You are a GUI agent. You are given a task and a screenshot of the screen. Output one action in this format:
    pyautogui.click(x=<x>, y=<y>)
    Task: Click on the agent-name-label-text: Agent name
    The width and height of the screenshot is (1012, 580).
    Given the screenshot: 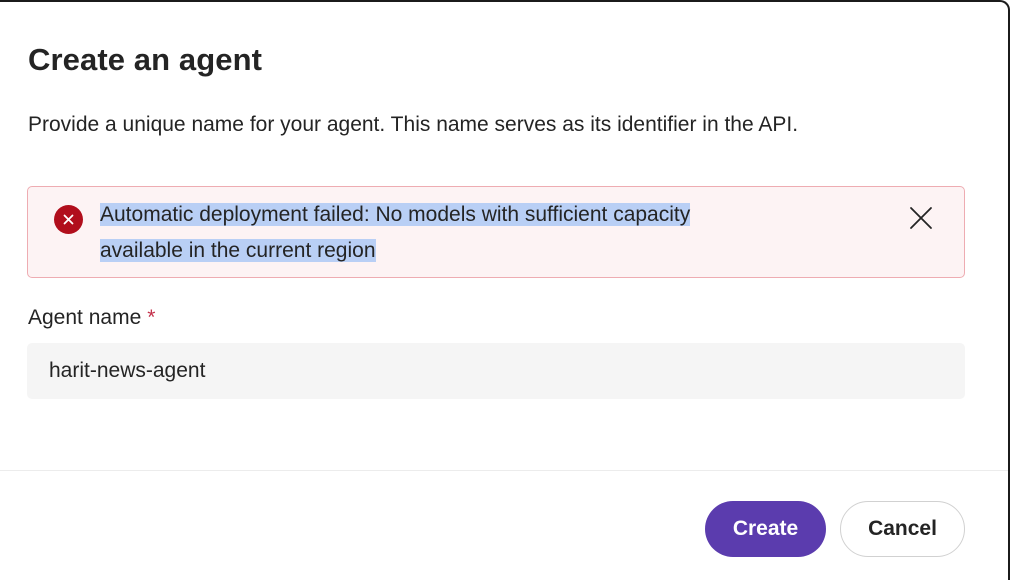 What is the action you would take?
    pyautogui.click(x=85, y=317)
    